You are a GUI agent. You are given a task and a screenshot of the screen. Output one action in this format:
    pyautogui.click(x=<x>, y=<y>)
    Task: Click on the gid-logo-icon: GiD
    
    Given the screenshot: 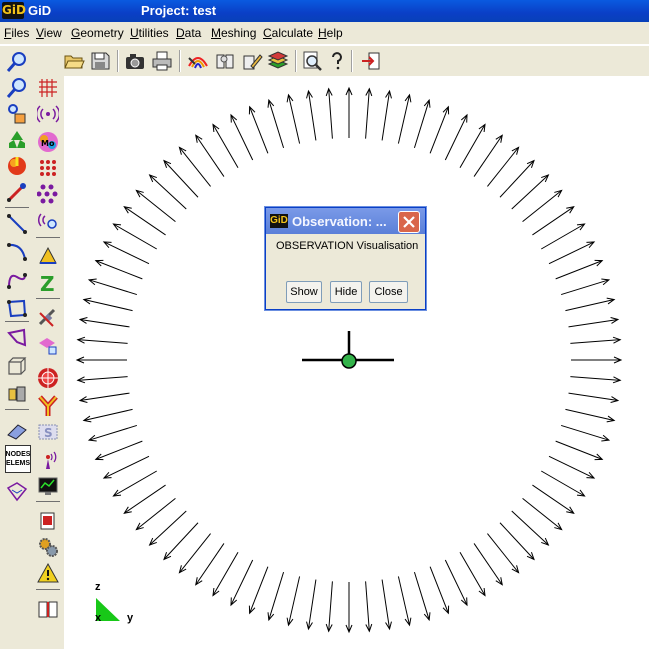 What is the action you would take?
    pyautogui.click(x=279, y=221)
    